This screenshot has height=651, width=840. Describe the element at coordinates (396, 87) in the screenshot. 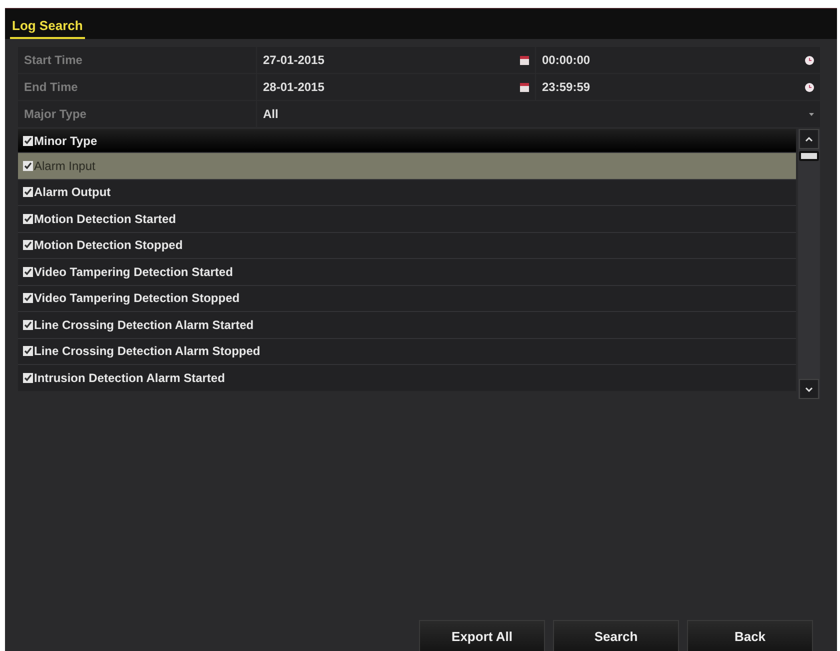

I see `date-field: 28-01-2015` at that location.